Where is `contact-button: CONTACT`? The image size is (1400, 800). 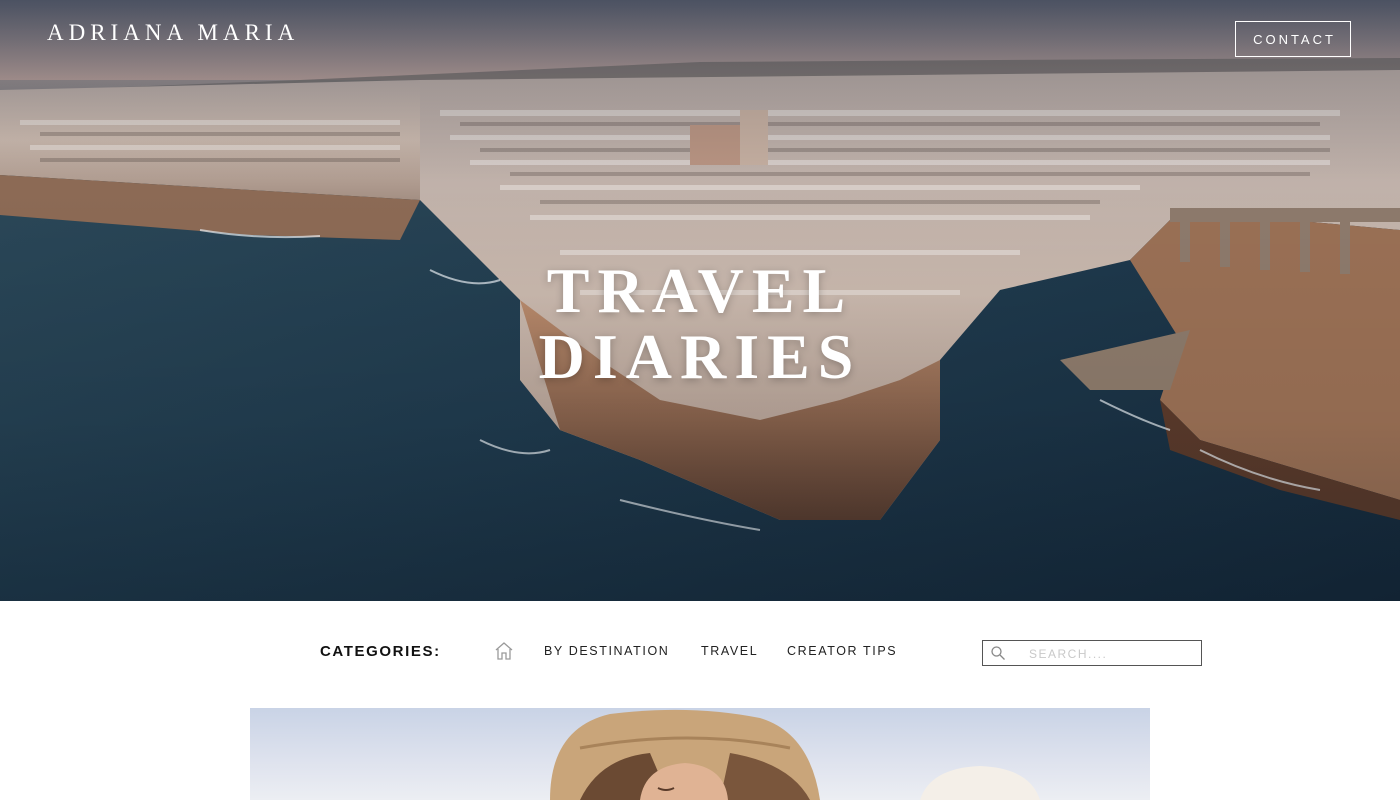 contact-button: CONTACT is located at coordinates (1293, 39).